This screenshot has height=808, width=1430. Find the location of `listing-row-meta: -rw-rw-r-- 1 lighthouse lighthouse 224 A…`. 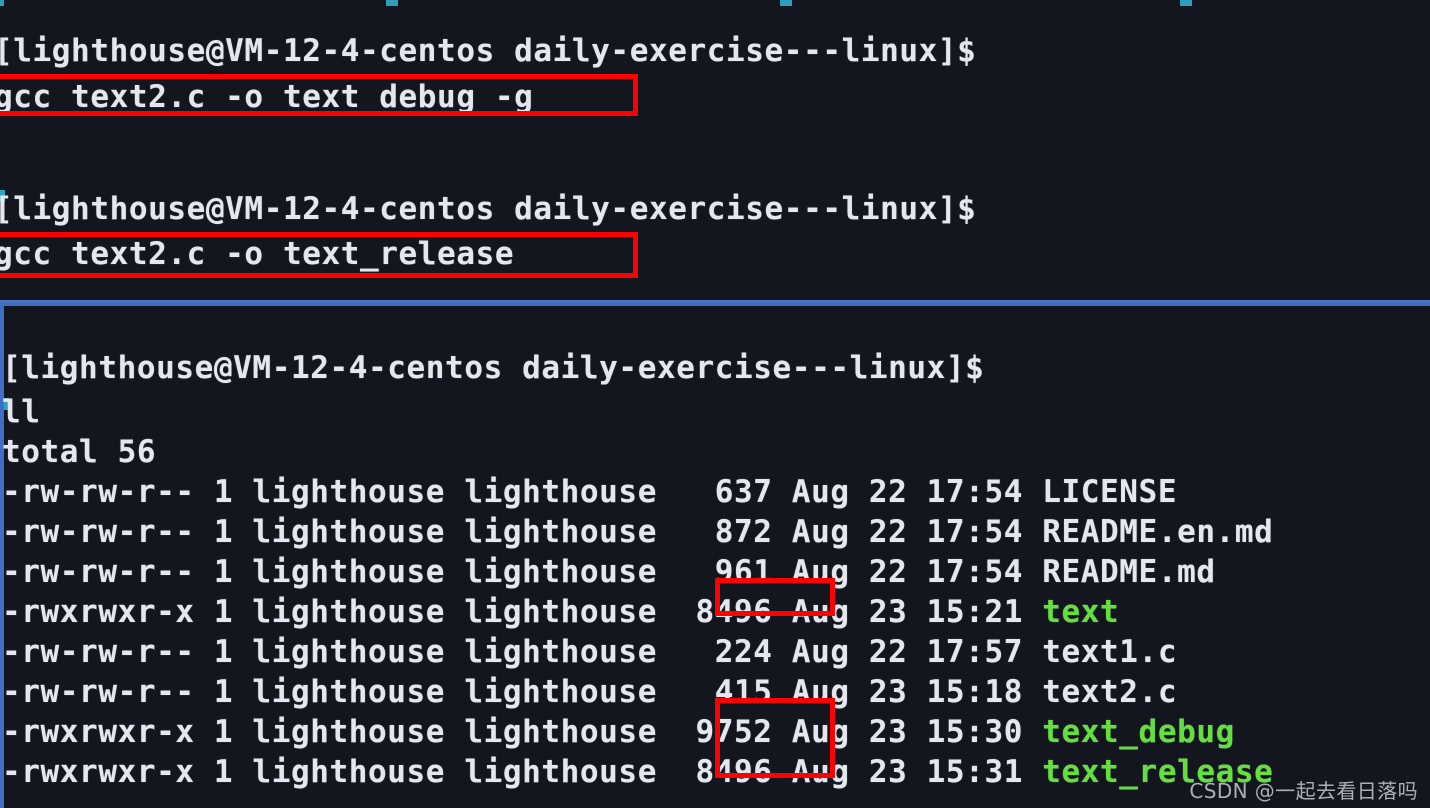

listing-row-meta: -rw-rw-r-- 1 lighthouse lighthouse 224 A… is located at coordinates (522, 652).